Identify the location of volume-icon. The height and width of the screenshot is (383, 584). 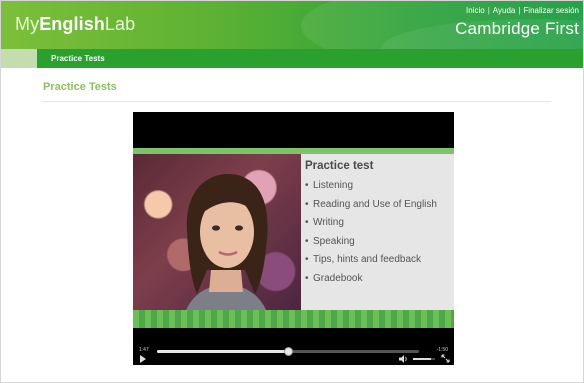
(404, 359).